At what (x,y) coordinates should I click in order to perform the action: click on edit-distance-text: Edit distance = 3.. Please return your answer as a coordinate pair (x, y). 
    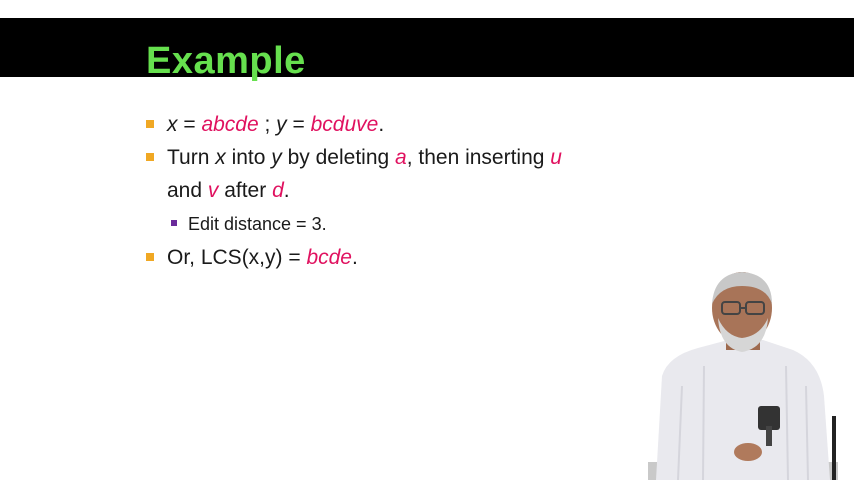
    Looking at the image, I should click on (257, 224).